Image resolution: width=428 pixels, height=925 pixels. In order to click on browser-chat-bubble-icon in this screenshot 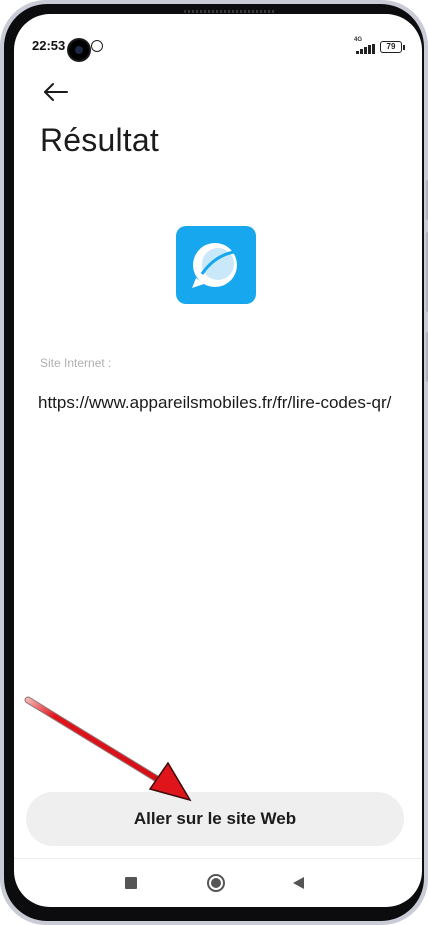, I will do `click(216, 265)`.